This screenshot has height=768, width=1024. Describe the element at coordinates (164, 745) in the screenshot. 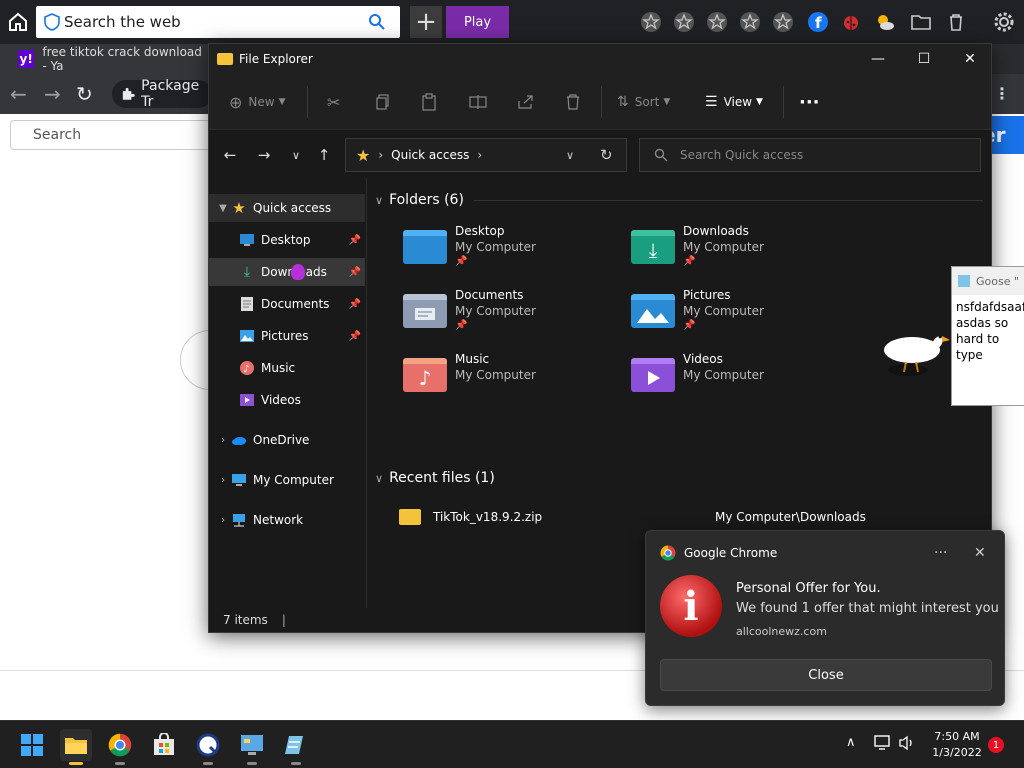

I see `taskbar-store` at that location.